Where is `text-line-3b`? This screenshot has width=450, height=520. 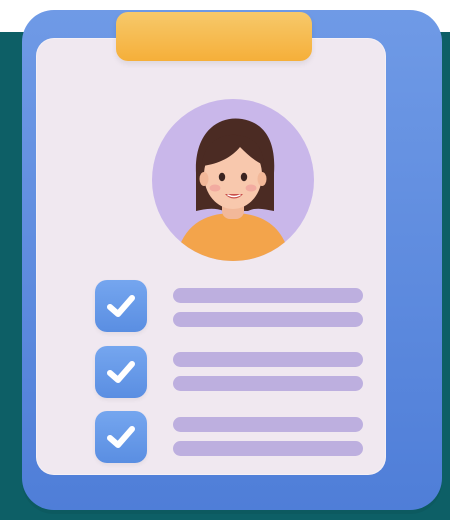
text-line-3b is located at coordinates (268, 448).